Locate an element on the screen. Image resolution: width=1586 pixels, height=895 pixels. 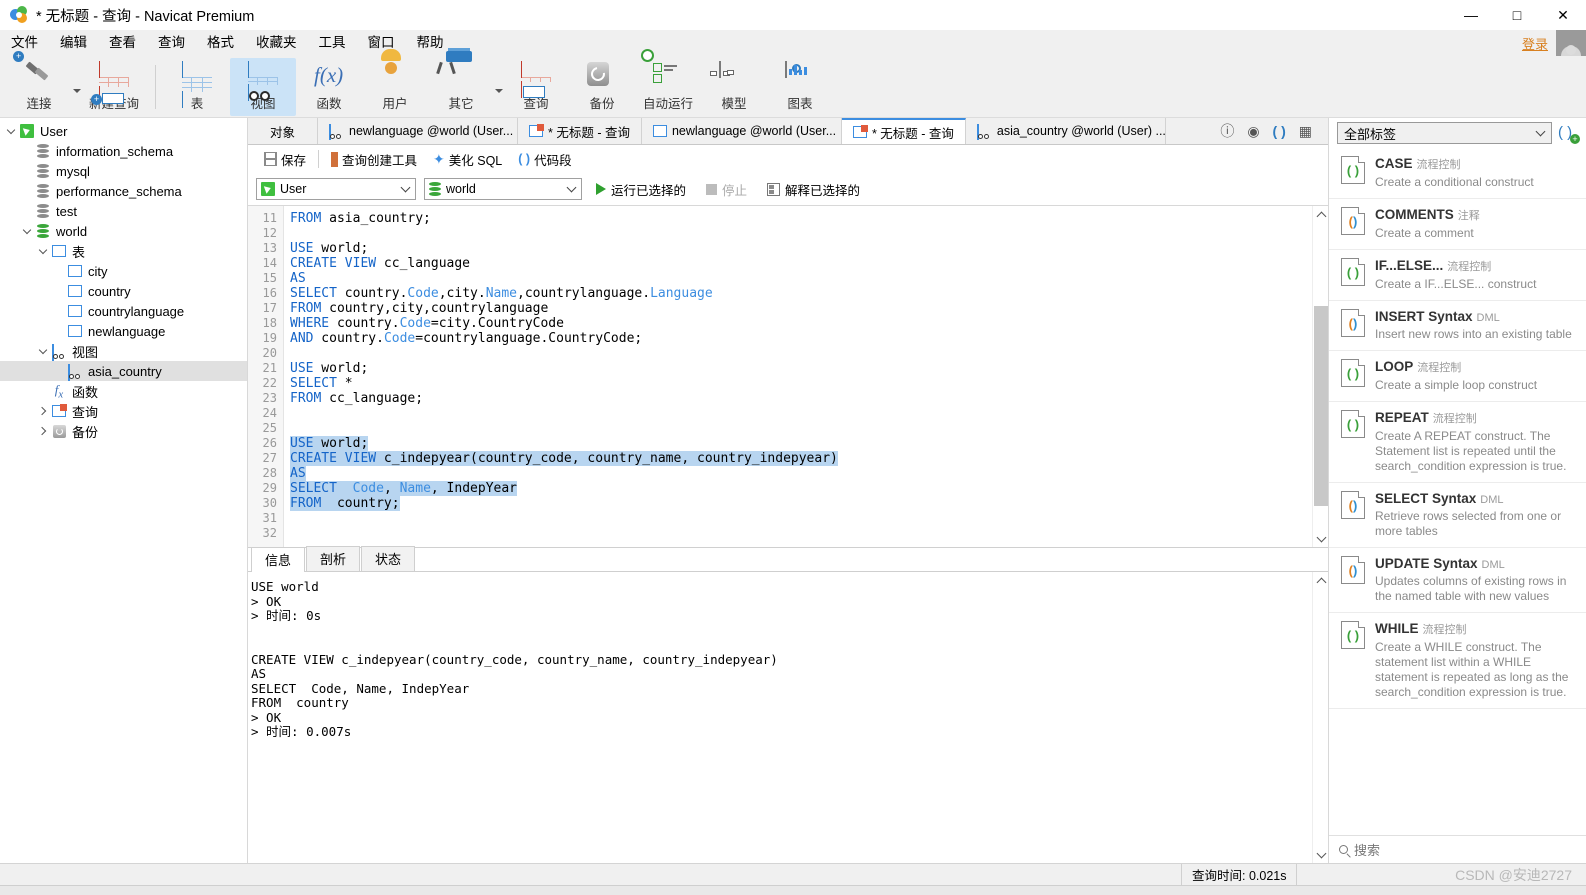
toolbar-chart: 图表 is located at coordinates (800, 87).